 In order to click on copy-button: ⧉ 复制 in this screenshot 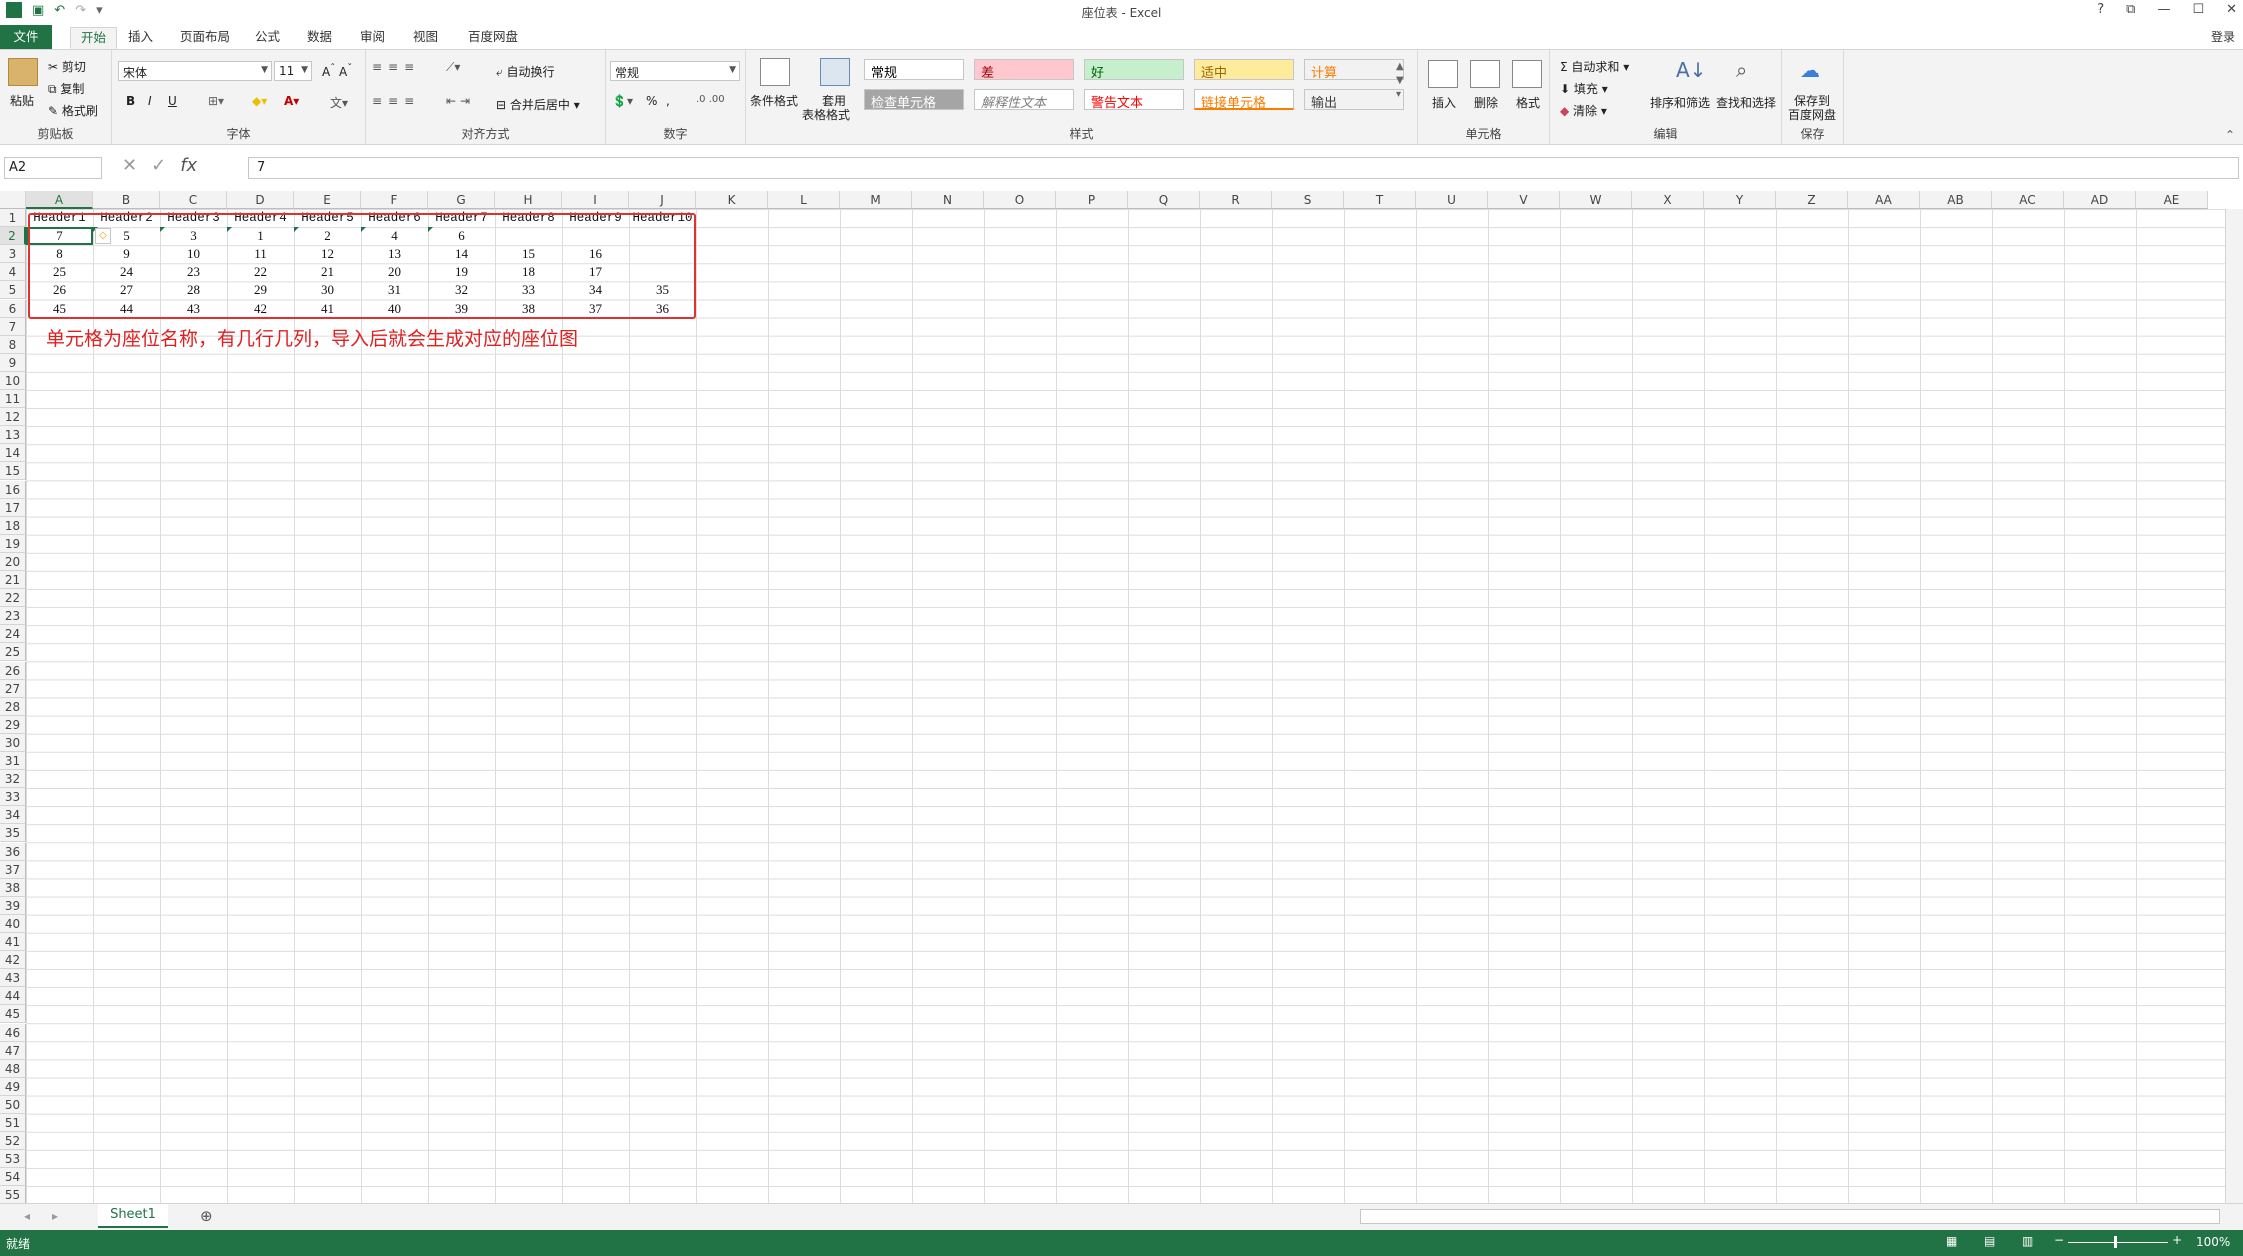, I will do `click(66, 88)`.